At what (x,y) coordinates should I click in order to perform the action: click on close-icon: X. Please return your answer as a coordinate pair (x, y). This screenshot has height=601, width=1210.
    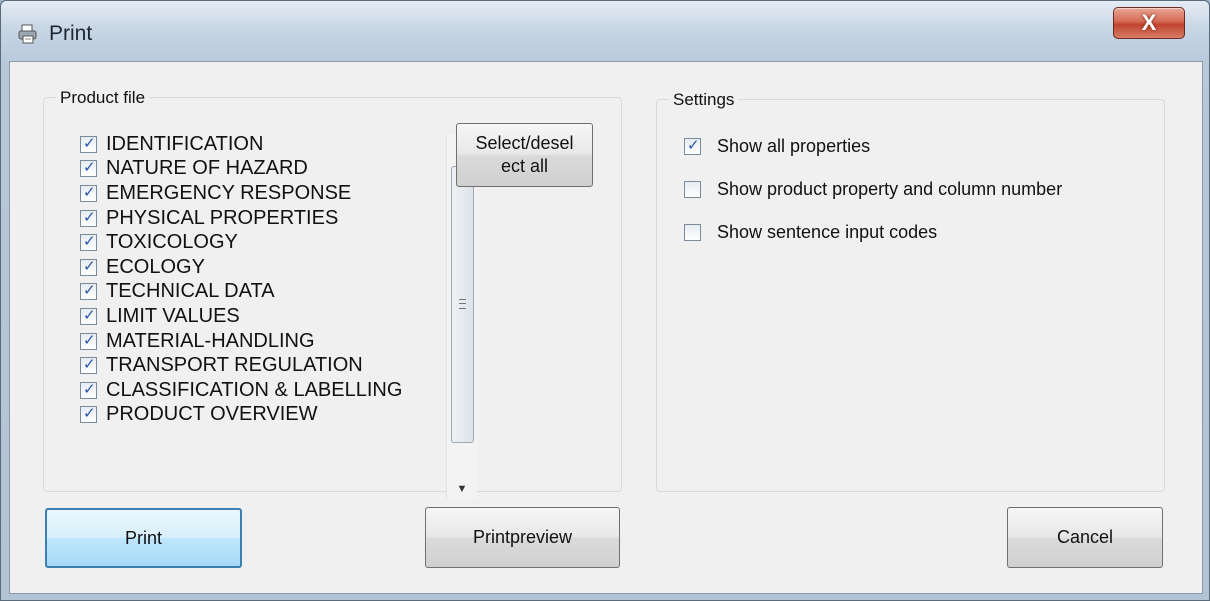
    Looking at the image, I should click on (1149, 22).